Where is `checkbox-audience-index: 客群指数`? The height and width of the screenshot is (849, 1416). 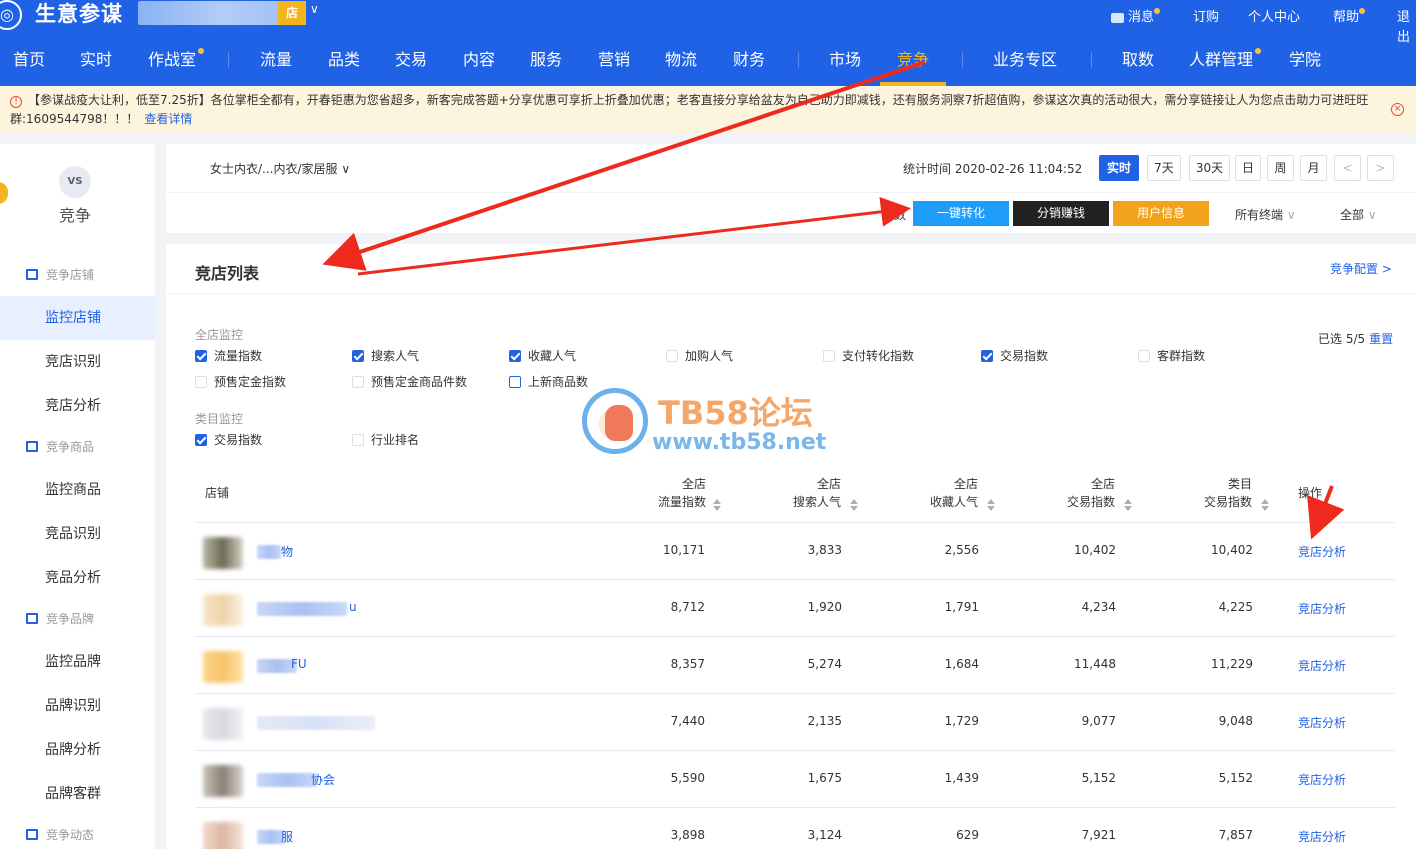
checkbox-audience-index: 客群指数 is located at coordinates (1171, 356).